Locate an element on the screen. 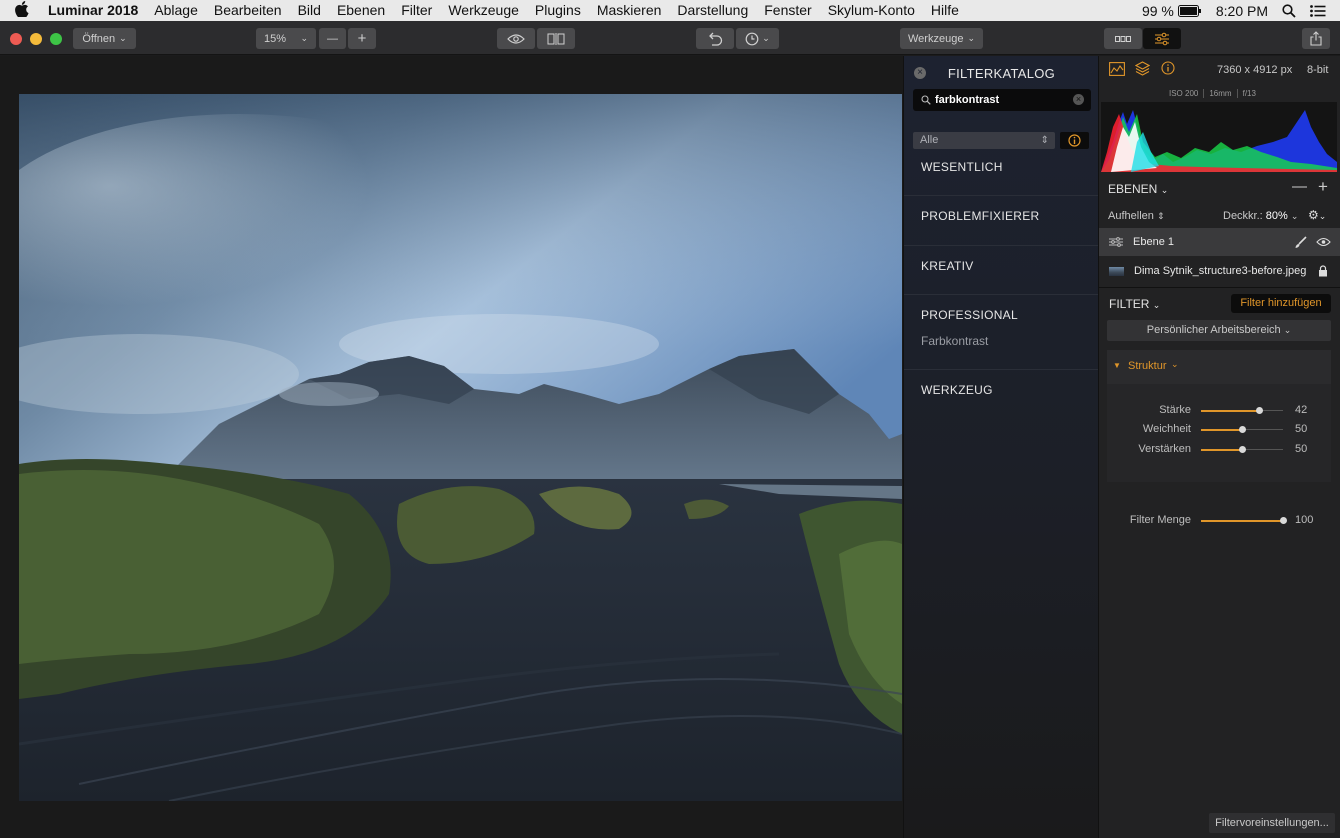 This screenshot has height=838, width=1340. catalog-search-input is located at coordinates (1000, 100).